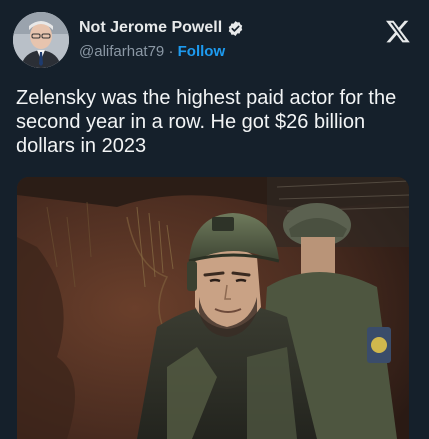 The image size is (429, 439). Describe the element at coordinates (235, 28) in the screenshot. I see `verified-badge-icon` at that location.